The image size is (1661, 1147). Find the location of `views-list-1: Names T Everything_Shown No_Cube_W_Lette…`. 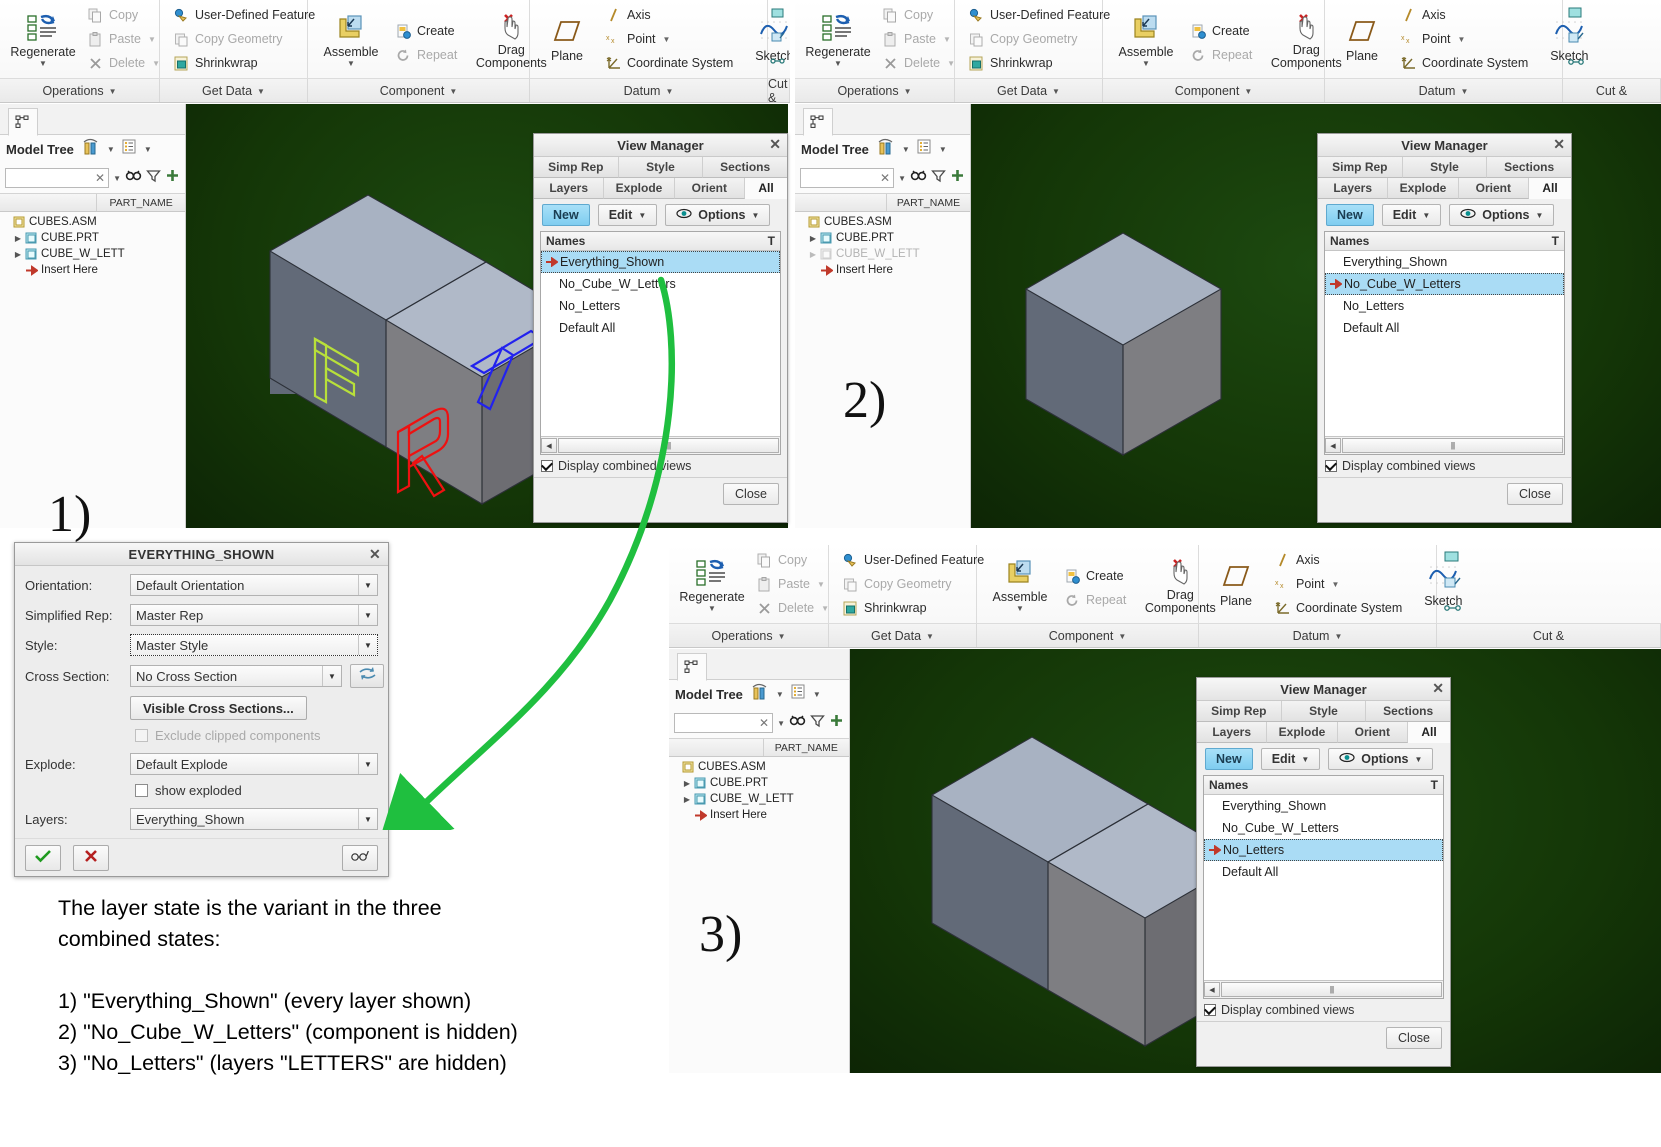

views-list-1: Names T Everything_Shown No_Cube_W_Lette… is located at coordinates (660, 343).